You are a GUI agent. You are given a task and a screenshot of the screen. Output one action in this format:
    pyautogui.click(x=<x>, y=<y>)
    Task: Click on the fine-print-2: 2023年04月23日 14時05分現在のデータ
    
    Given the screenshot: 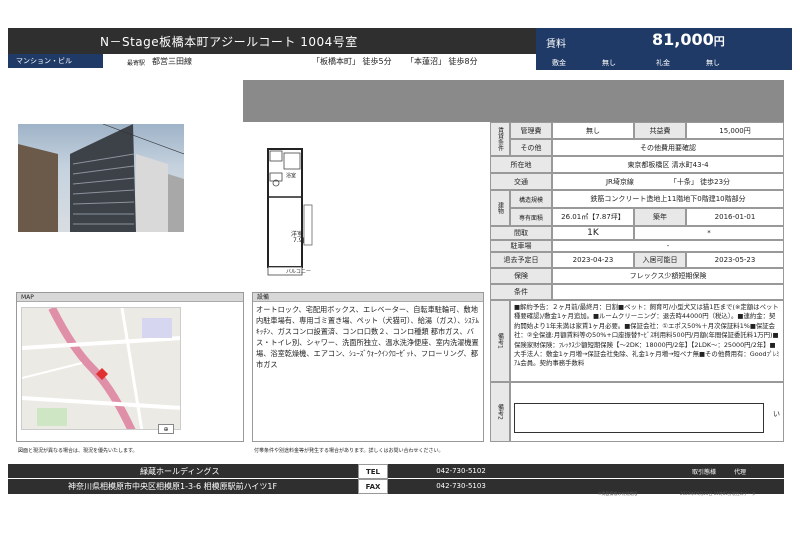 What is the action you would take?
    pyautogui.click(x=718, y=493)
    